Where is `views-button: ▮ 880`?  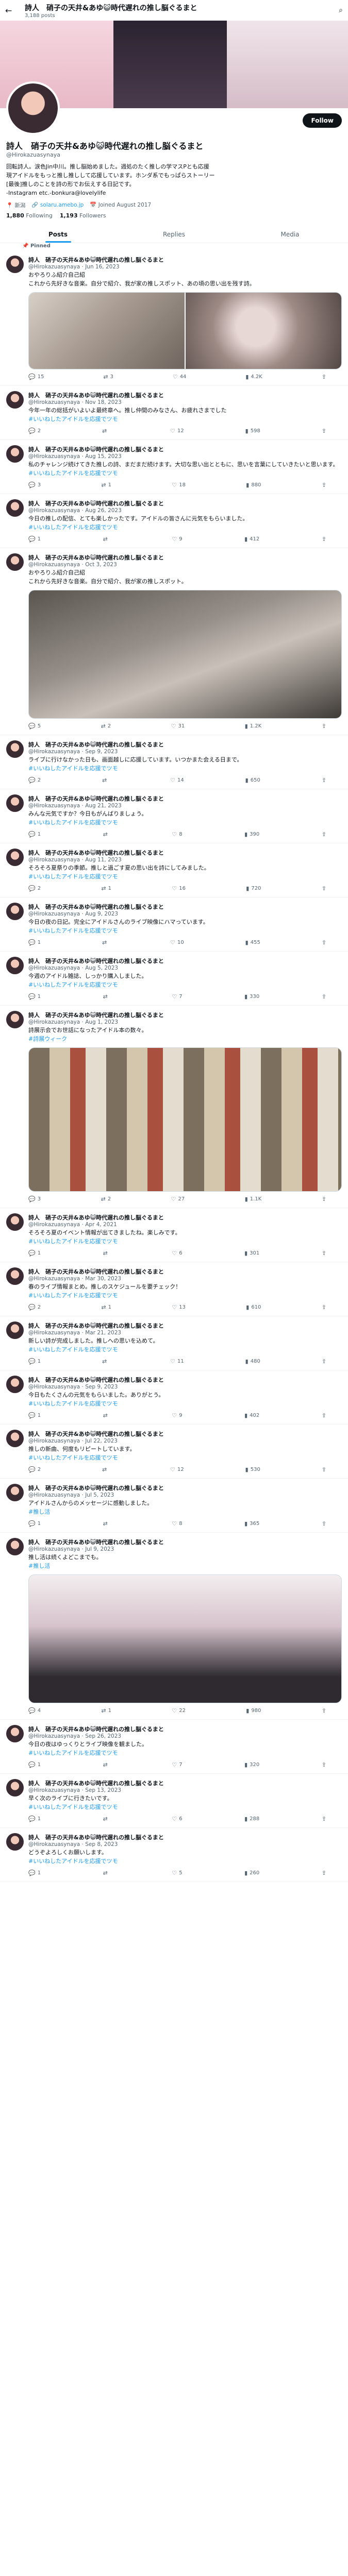
views-button: ▮ 880 is located at coordinates (253, 485).